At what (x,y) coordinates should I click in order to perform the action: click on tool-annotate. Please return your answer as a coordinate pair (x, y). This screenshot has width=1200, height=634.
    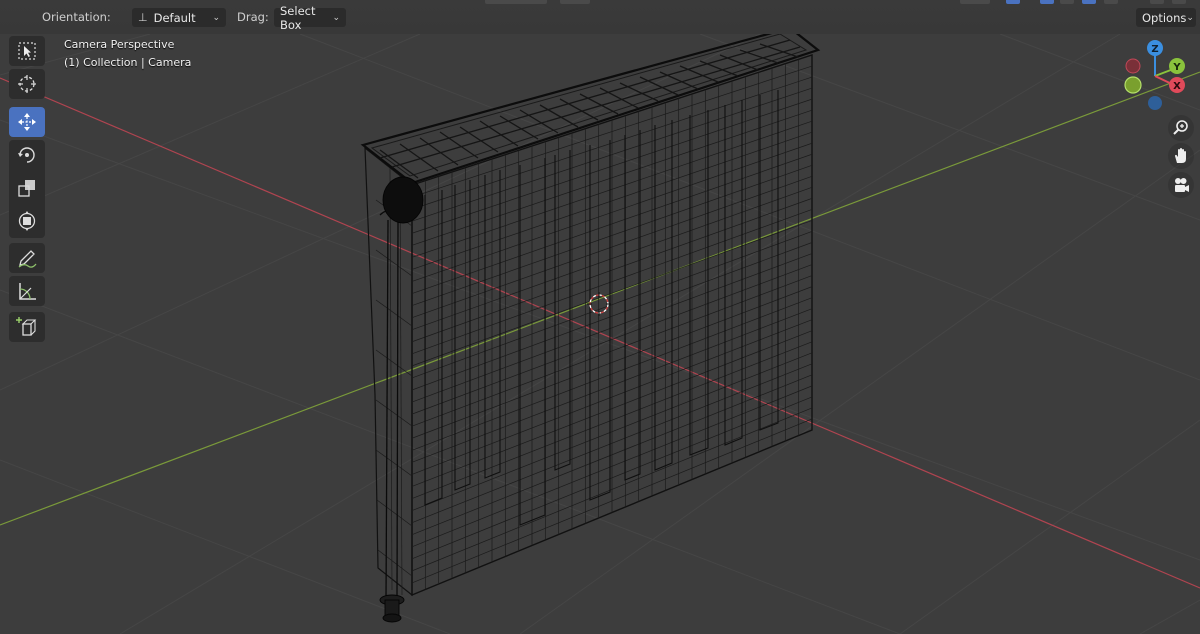
    Looking at the image, I should click on (27, 258).